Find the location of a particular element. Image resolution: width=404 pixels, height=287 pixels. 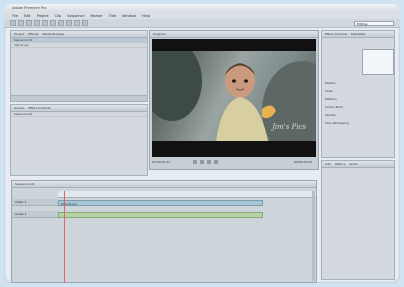

tab-info: Info is located at coordinates (328, 164).